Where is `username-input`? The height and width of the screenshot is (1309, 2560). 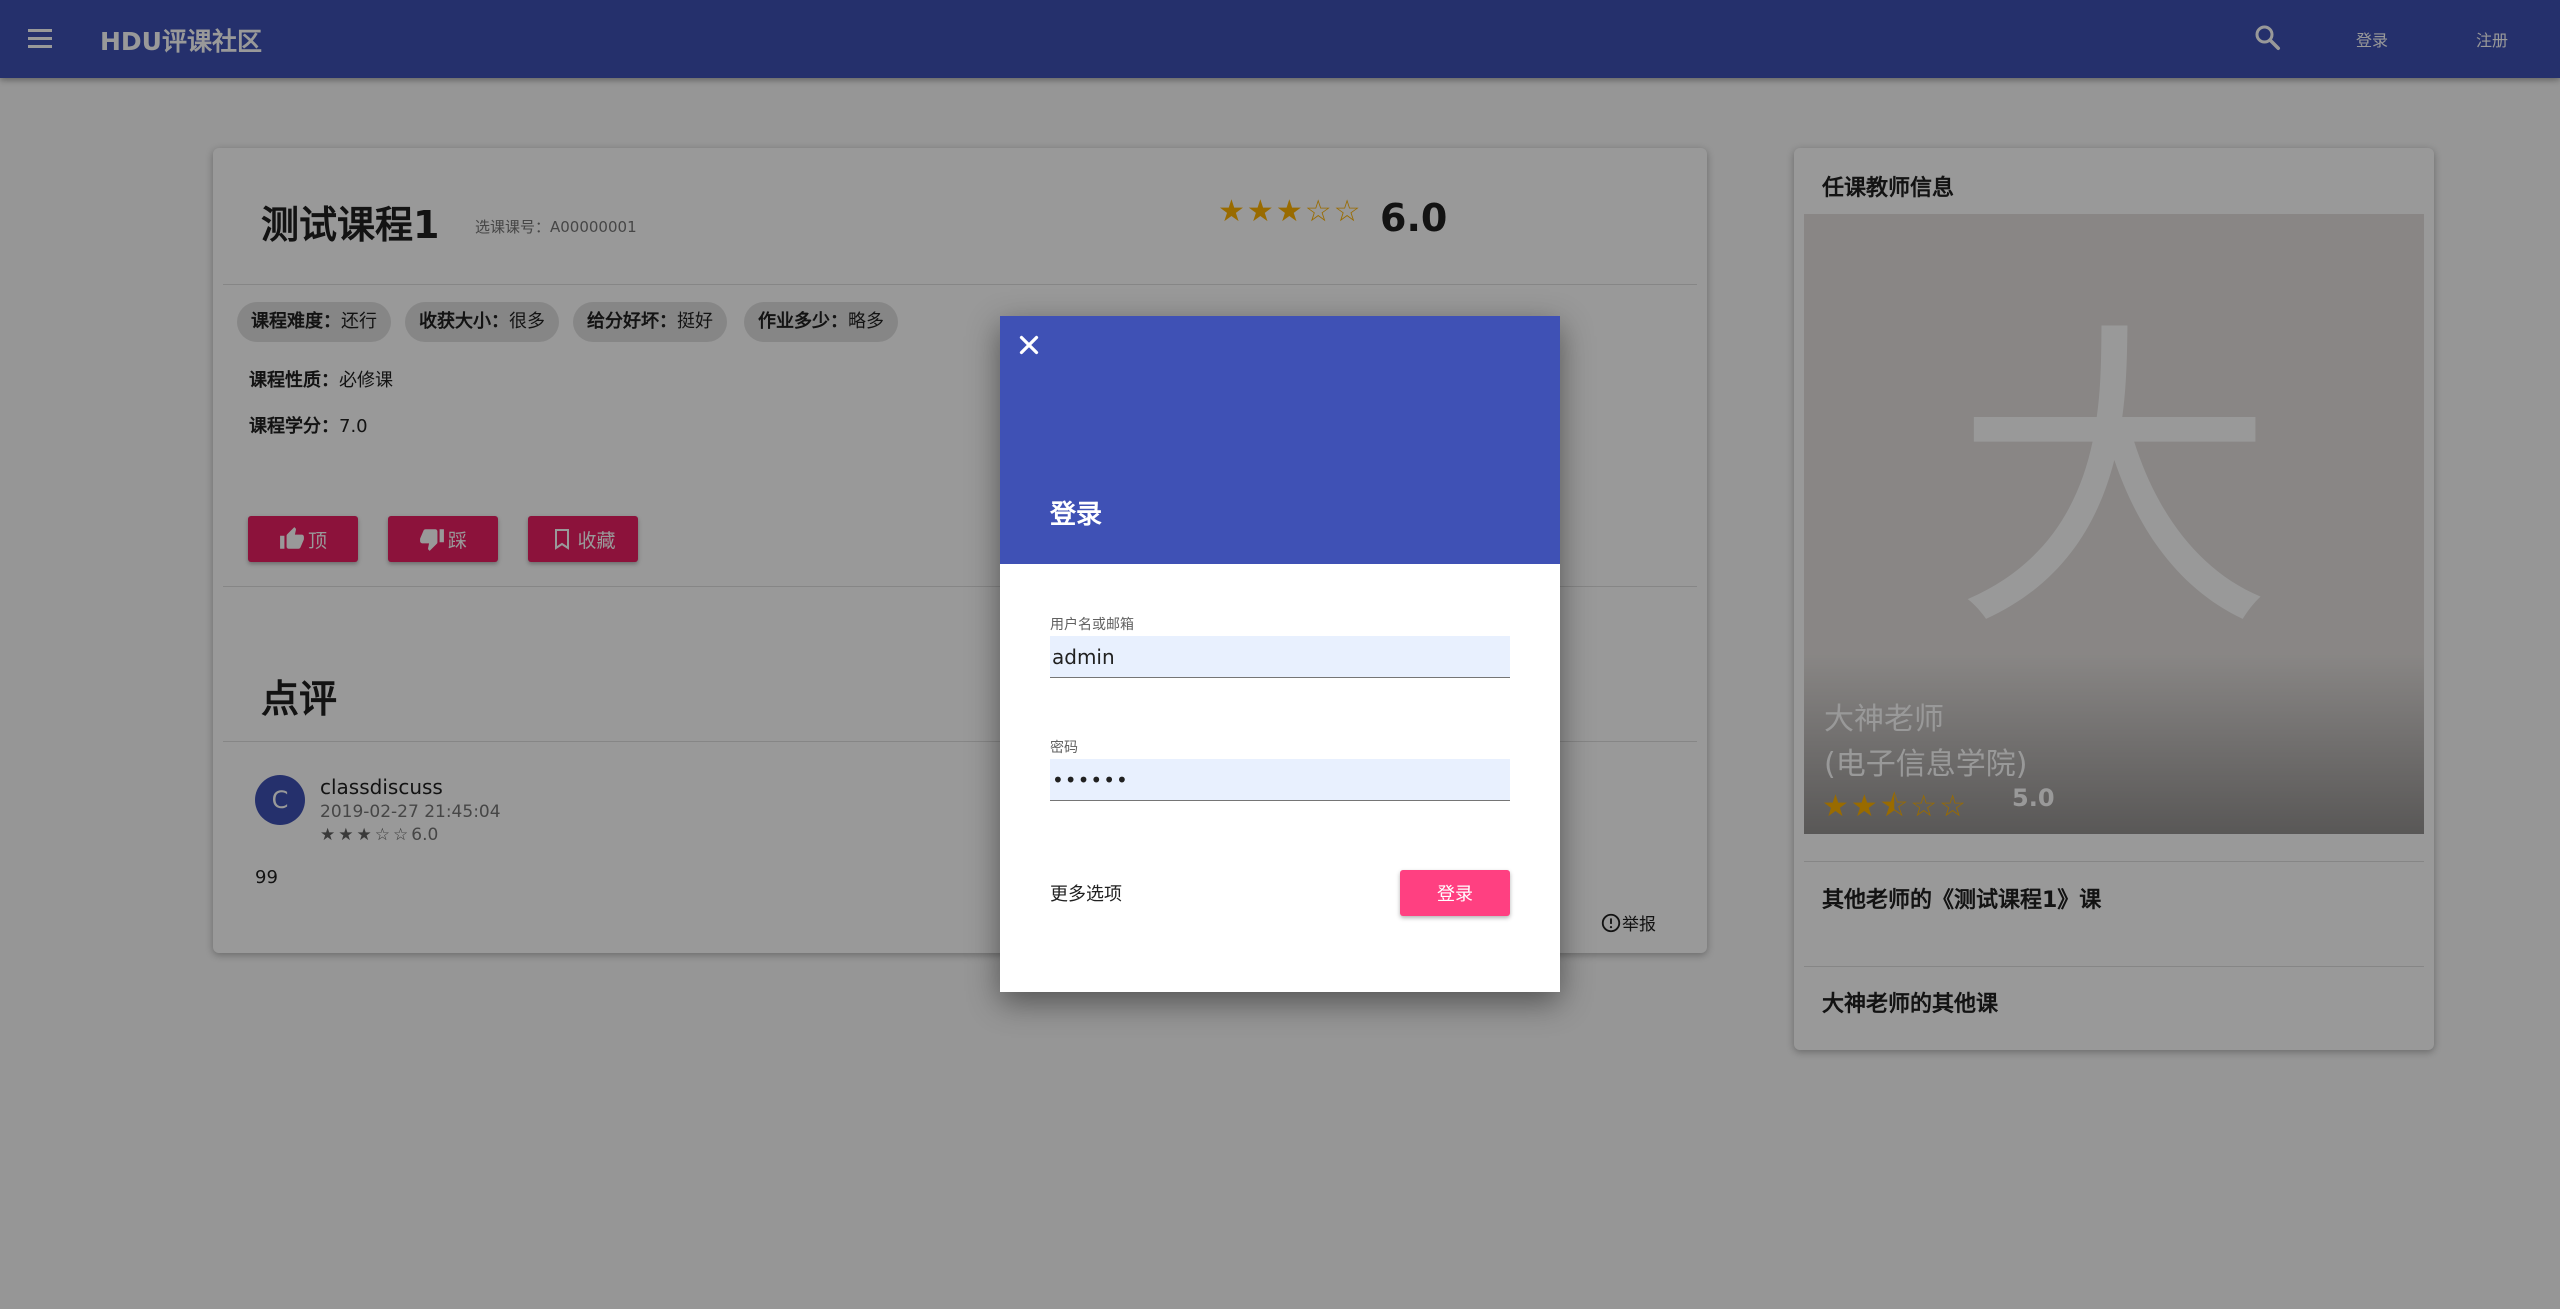 username-input is located at coordinates (1280, 657).